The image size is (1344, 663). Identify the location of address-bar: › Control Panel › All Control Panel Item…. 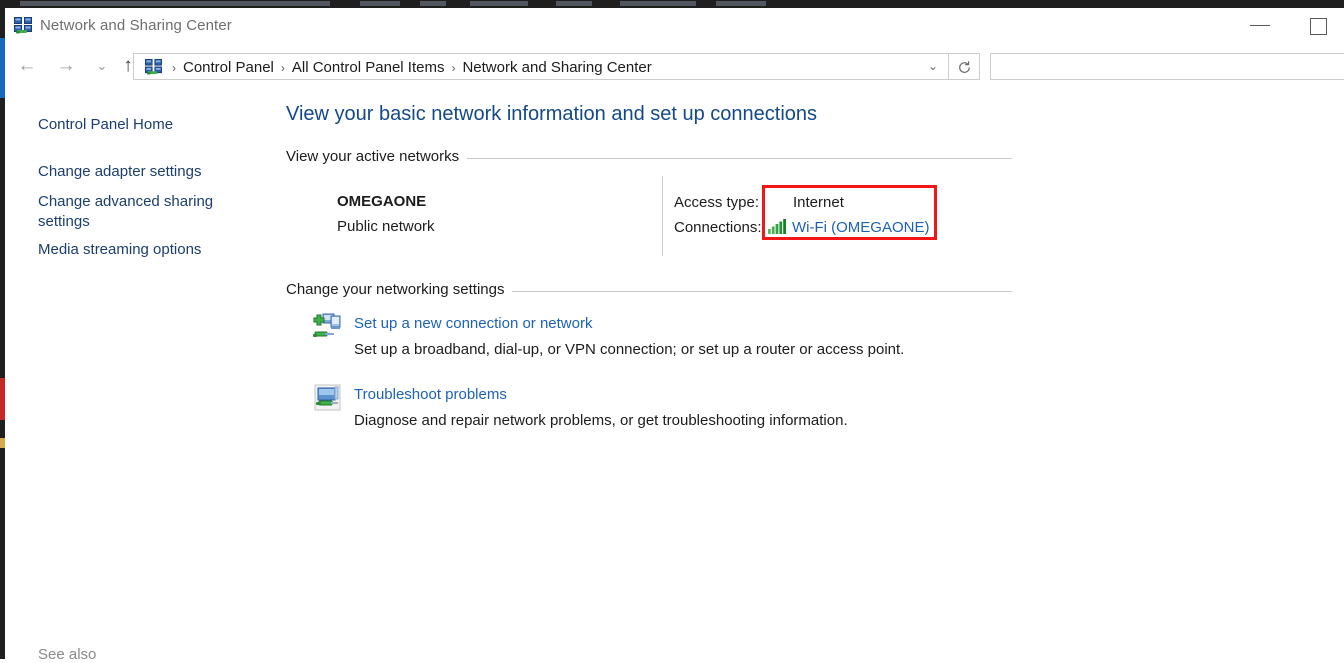
(526, 66).